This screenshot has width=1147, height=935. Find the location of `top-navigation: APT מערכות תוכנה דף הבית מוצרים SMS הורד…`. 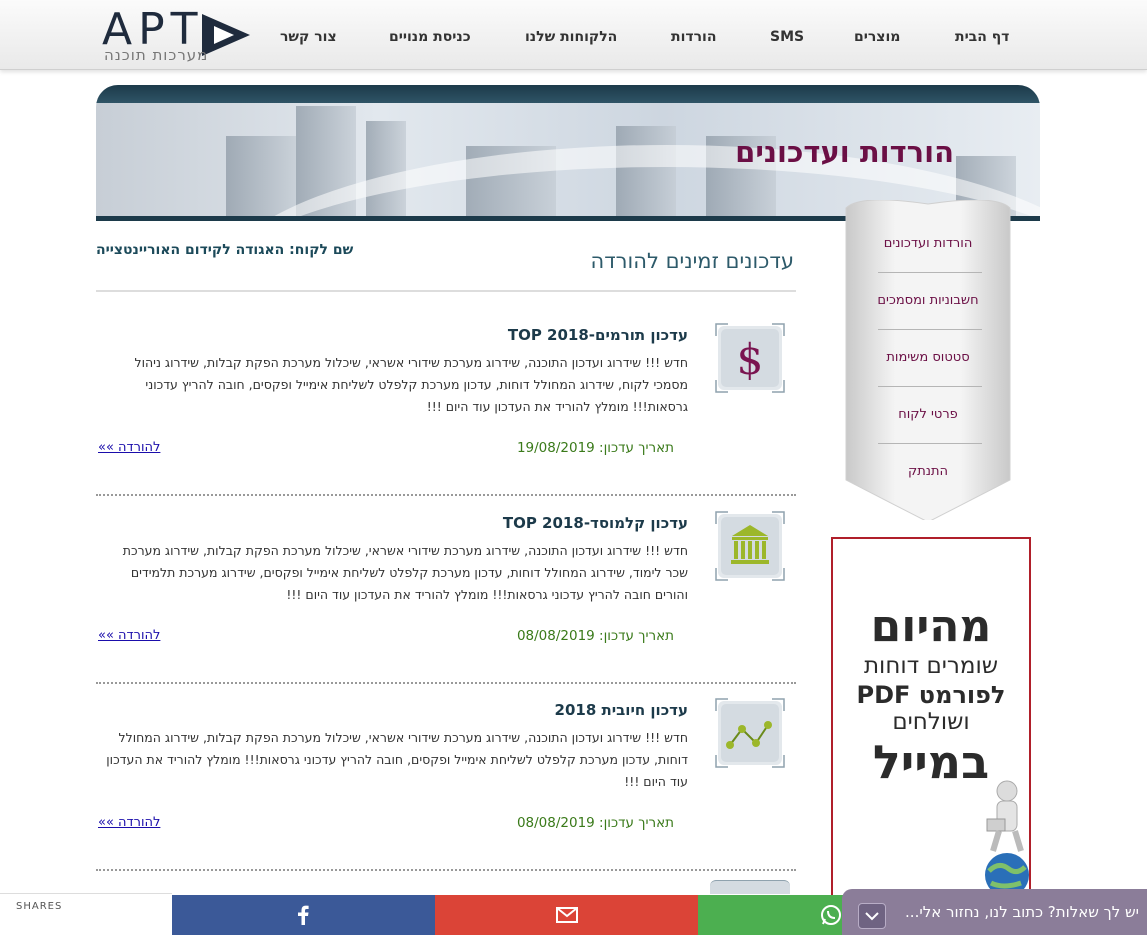

top-navigation: APT מערכות תוכנה דף הבית מוצרים SMS הורד… is located at coordinates (573, 35).